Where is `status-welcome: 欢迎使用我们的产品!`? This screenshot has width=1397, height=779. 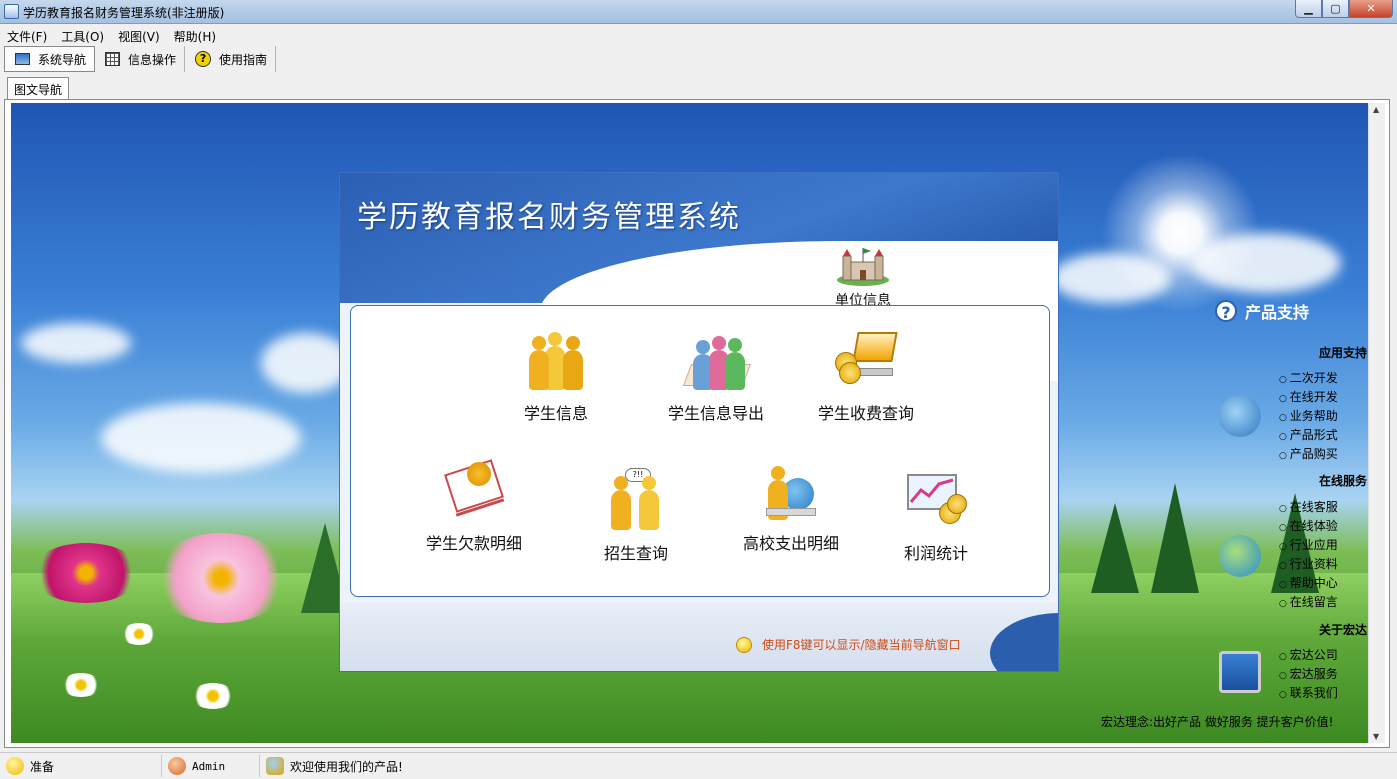 status-welcome: 欢迎使用我们的产品! is located at coordinates (331, 766).